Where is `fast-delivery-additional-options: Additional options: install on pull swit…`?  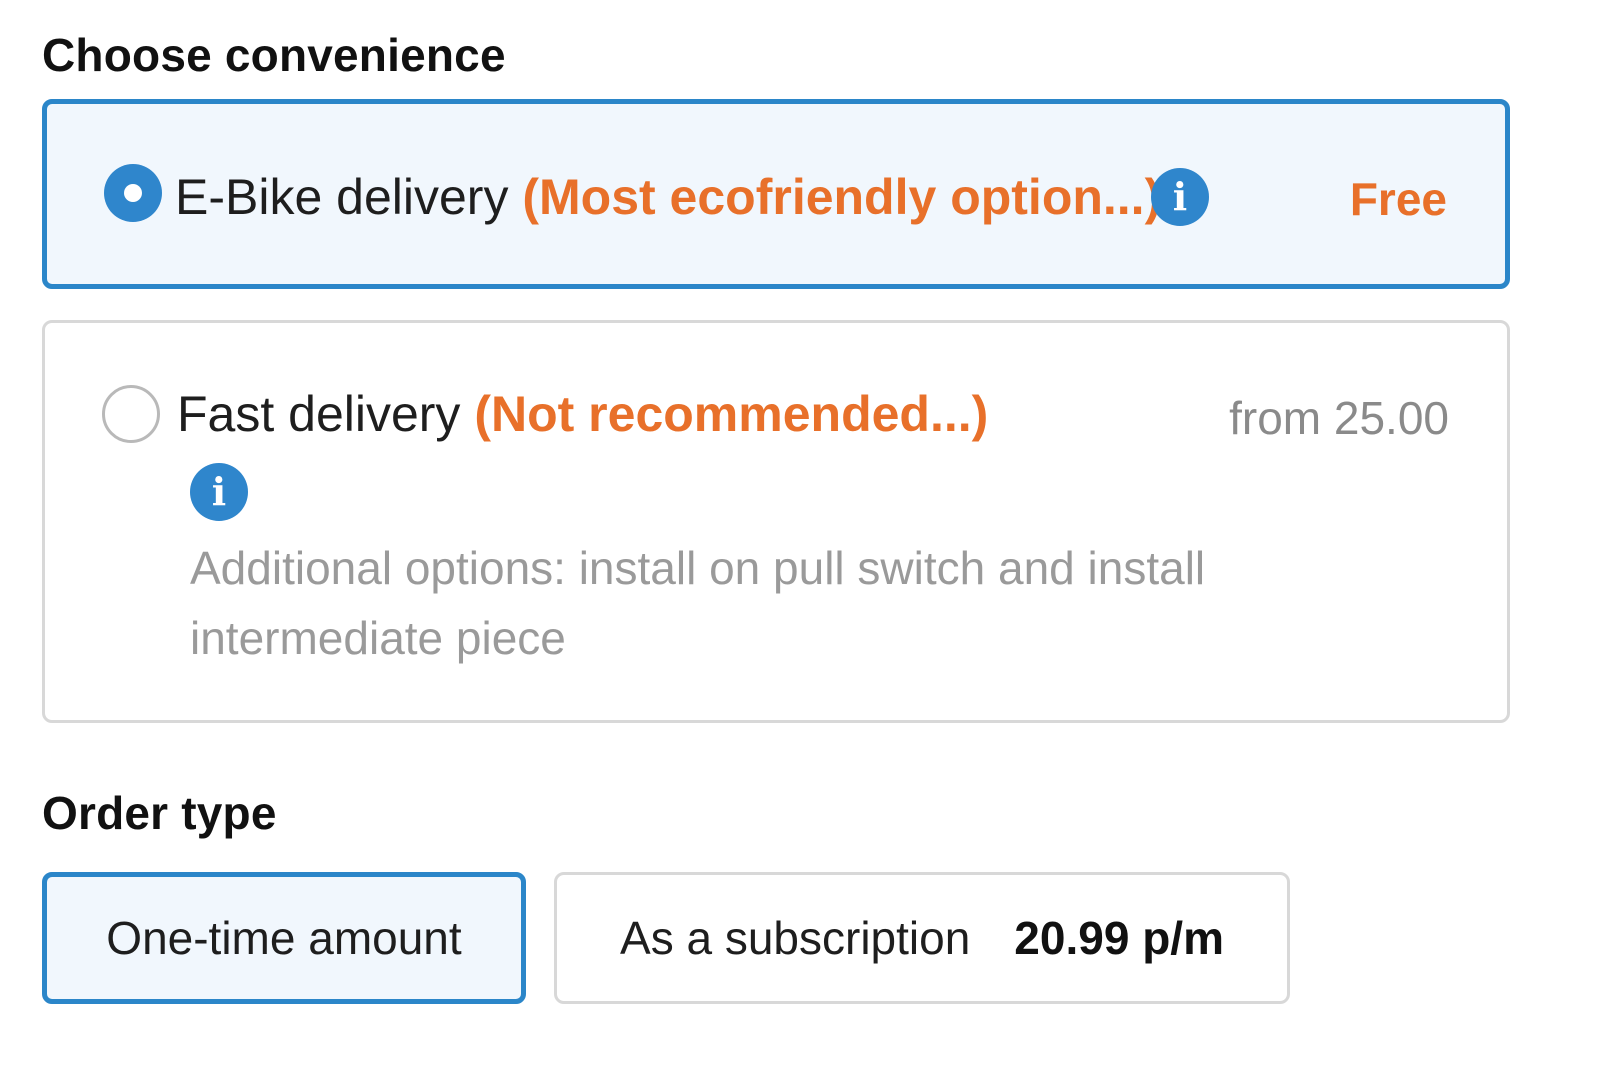
fast-delivery-additional-options: Additional options: install on pull swit… is located at coordinates (698, 603).